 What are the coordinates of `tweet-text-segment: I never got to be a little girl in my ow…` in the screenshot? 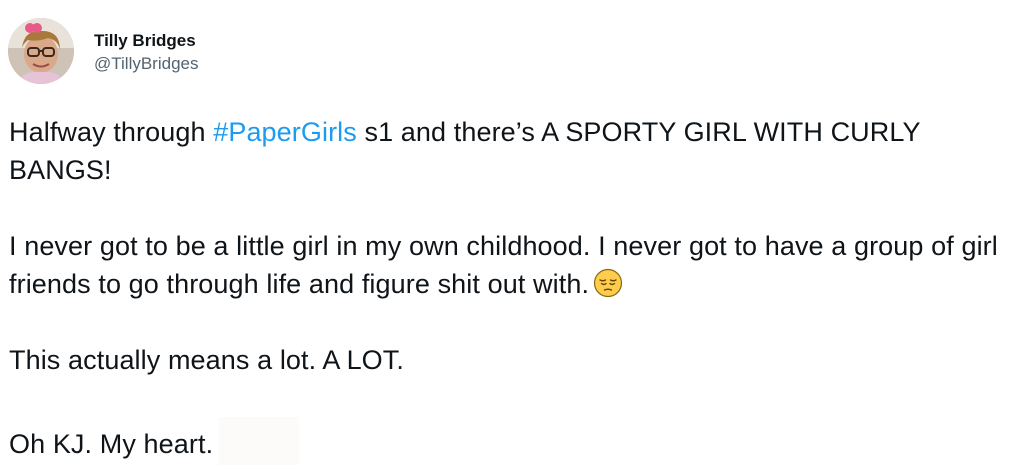 It's located at (503, 265).